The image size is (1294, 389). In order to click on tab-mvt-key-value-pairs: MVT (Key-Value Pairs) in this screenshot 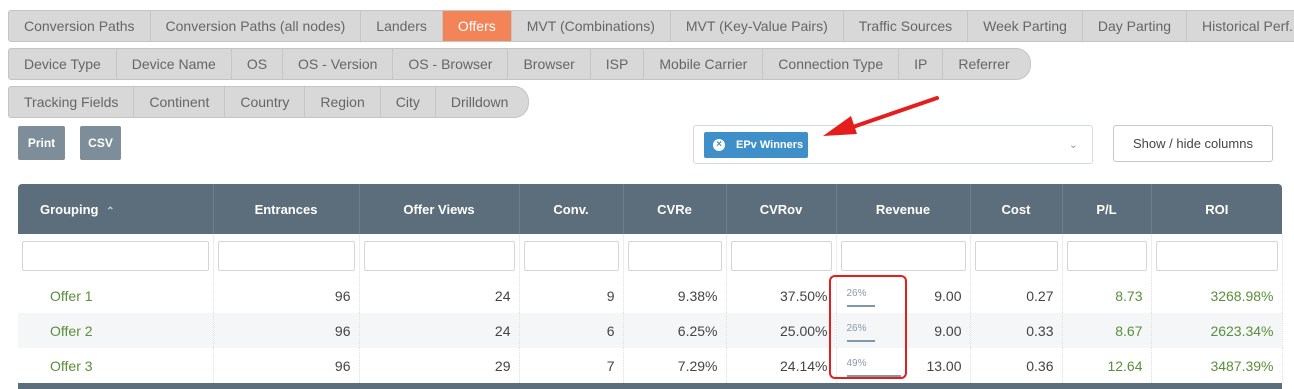, I will do `click(757, 26)`.